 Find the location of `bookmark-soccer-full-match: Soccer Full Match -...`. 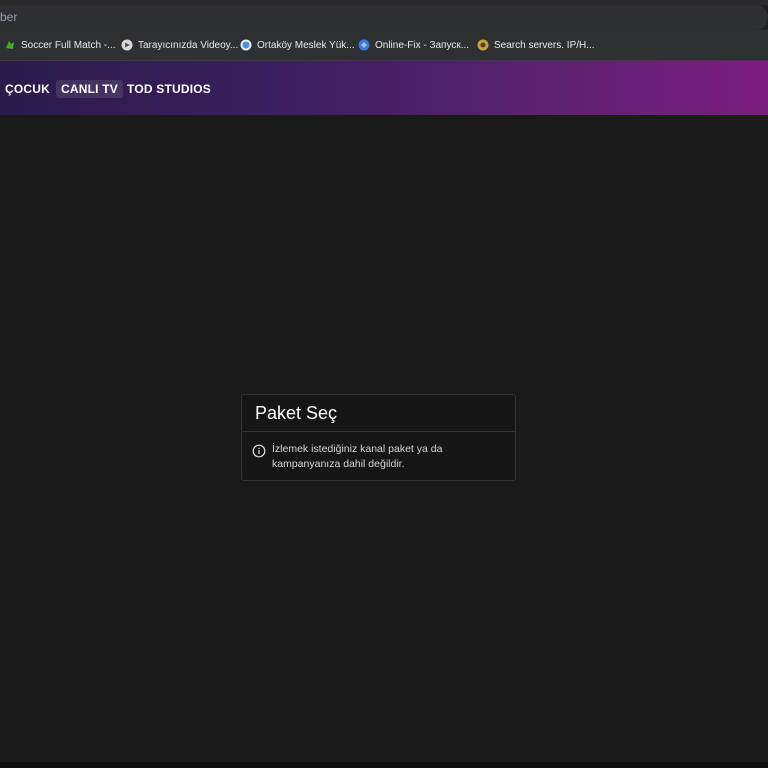

bookmark-soccer-full-match: Soccer Full Match -... is located at coordinates (59, 45).